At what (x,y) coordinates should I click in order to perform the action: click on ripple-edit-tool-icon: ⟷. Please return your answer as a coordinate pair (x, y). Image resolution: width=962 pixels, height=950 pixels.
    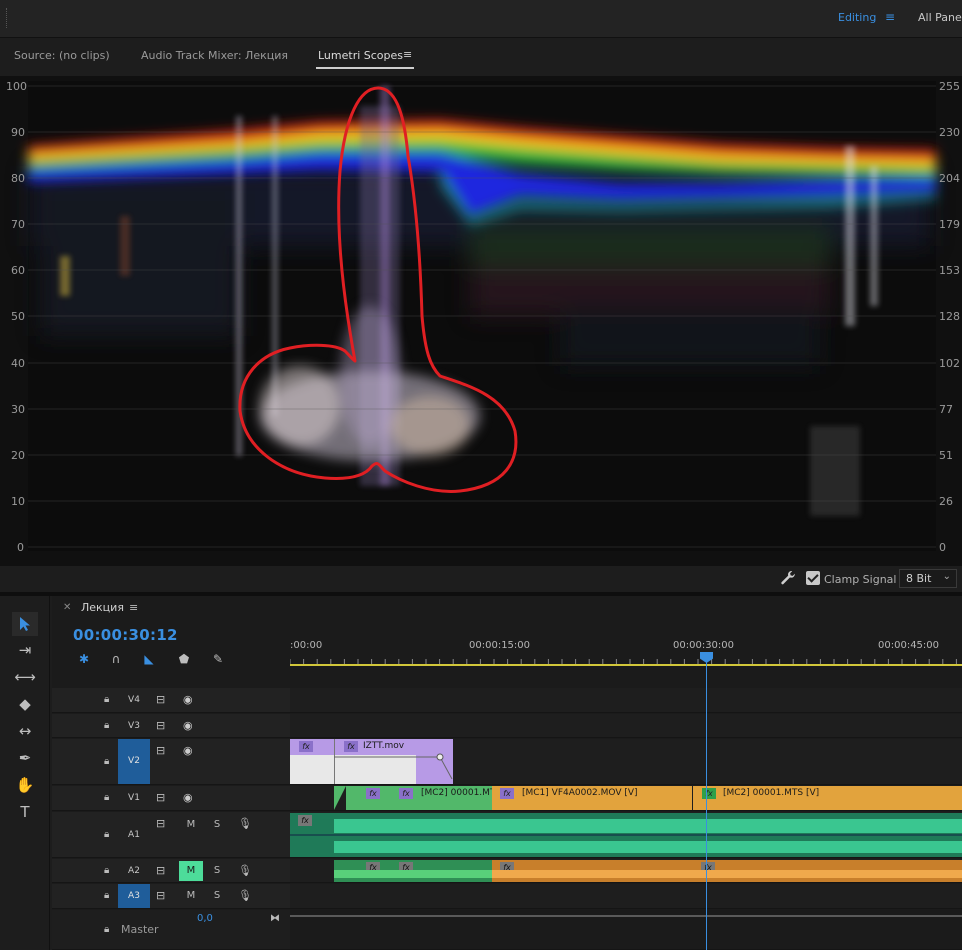
    Looking at the image, I should click on (25, 677).